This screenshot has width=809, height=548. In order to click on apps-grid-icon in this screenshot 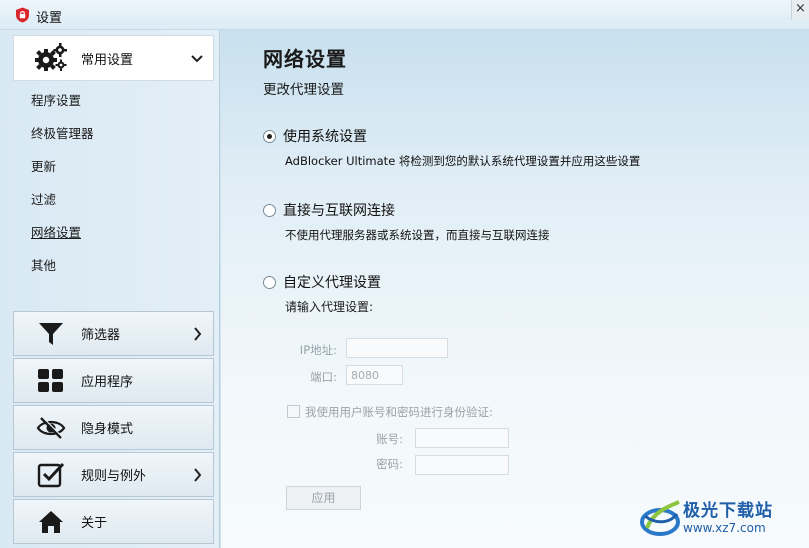, I will do `click(51, 381)`.